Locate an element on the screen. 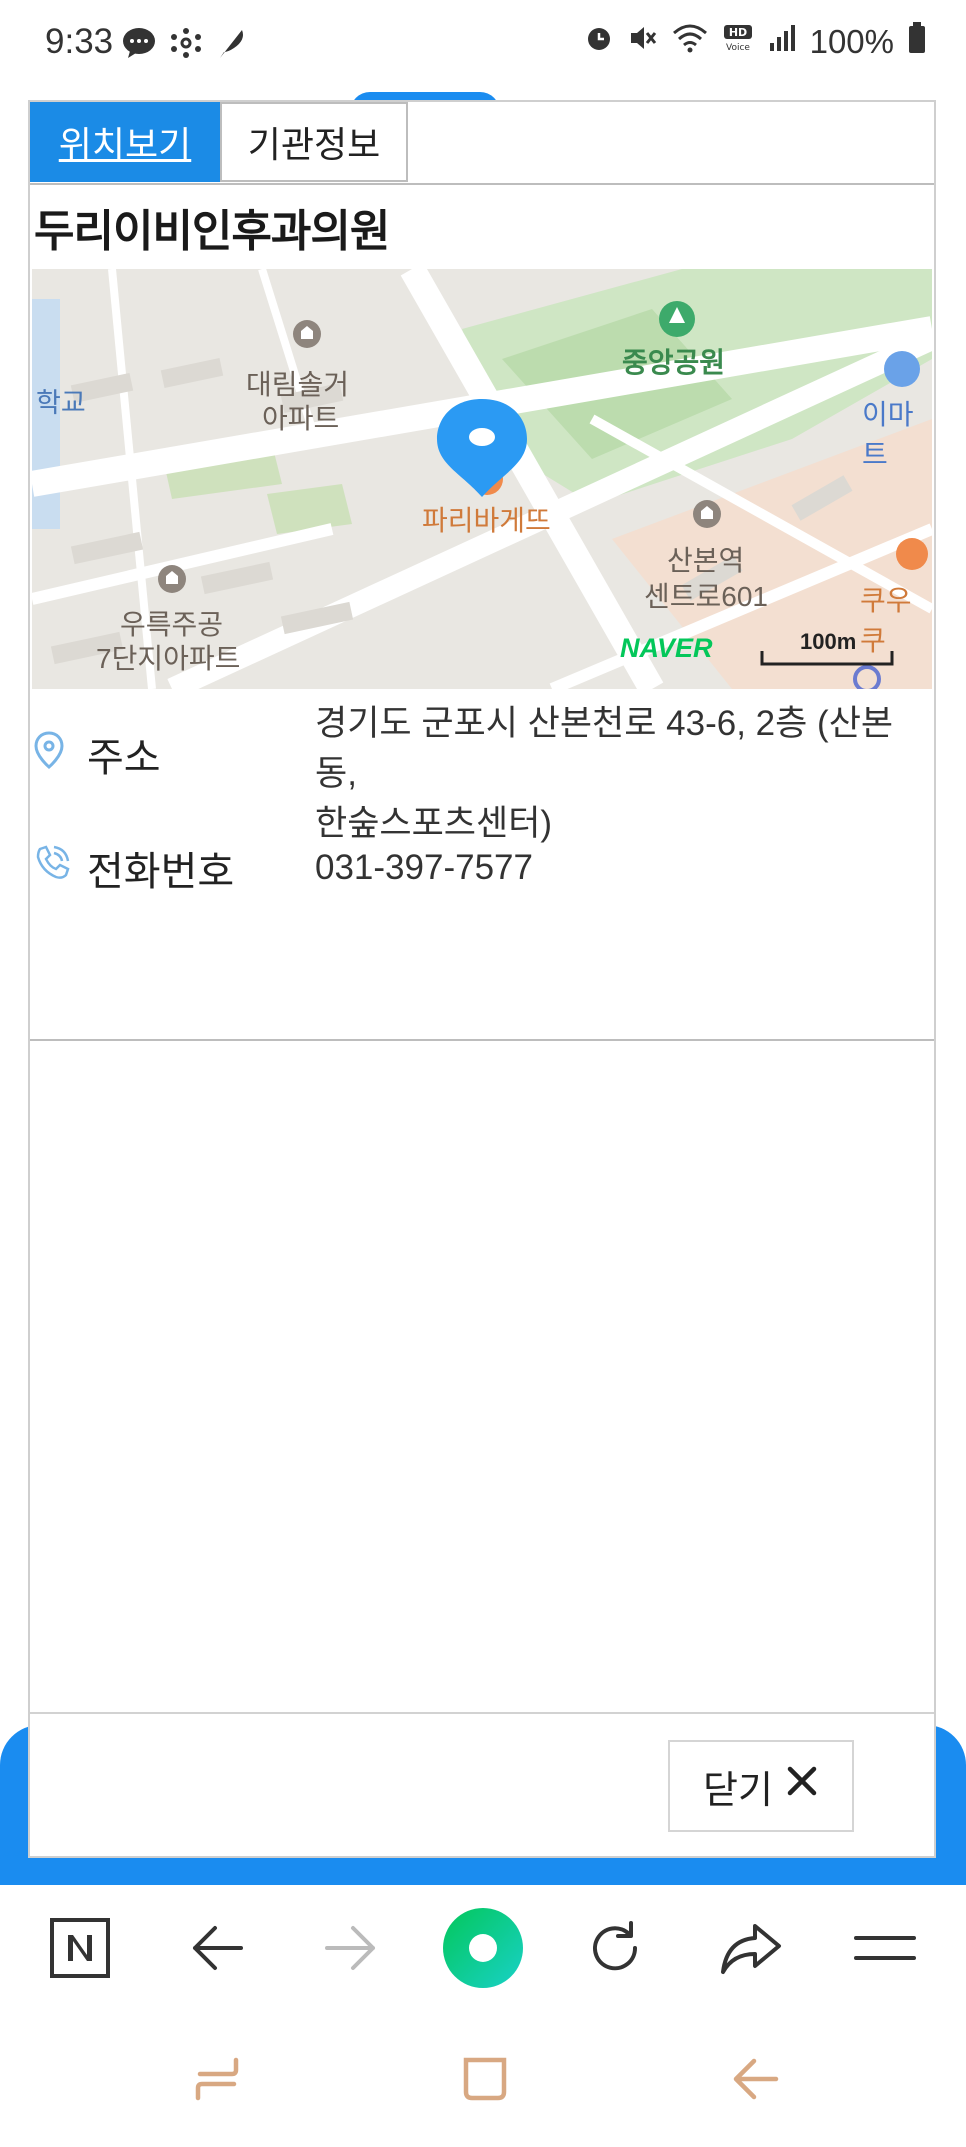 The image size is (966, 2147). system-back-button is located at coordinates (755, 2081).